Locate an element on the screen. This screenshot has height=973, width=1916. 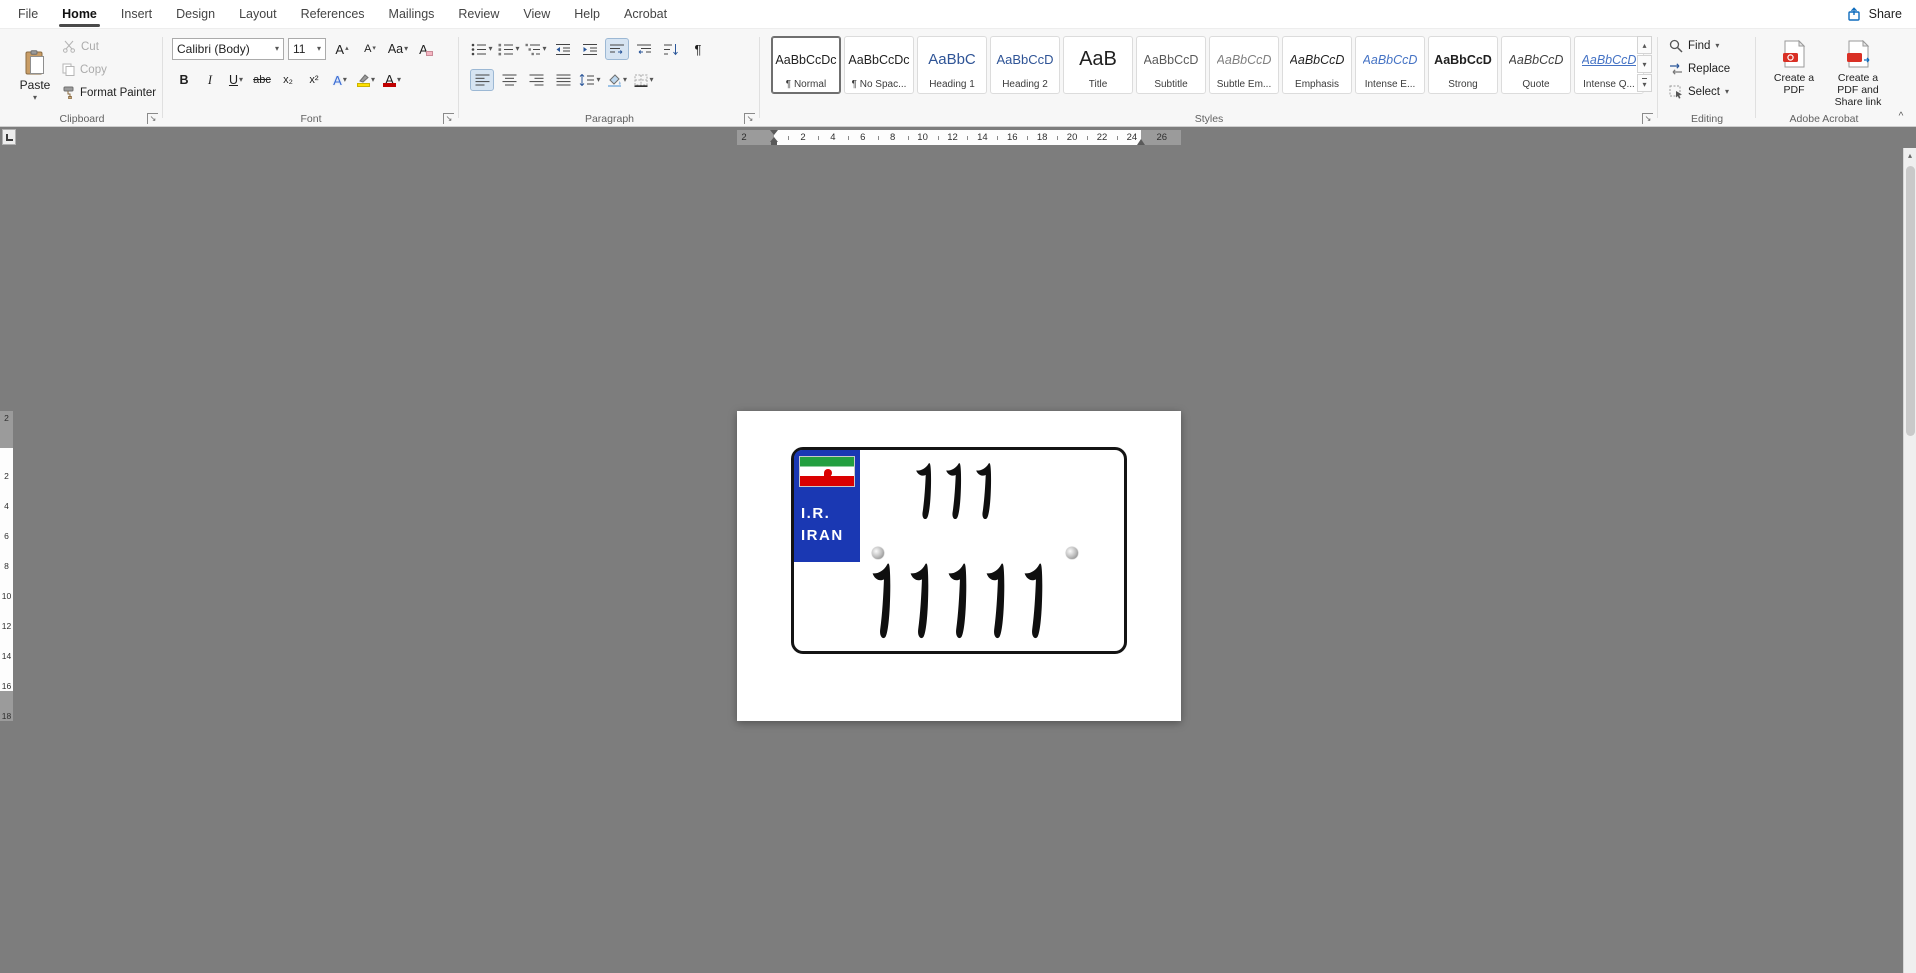
font-family-select: Calibri (Body) ▾ is located at coordinates (228, 49).